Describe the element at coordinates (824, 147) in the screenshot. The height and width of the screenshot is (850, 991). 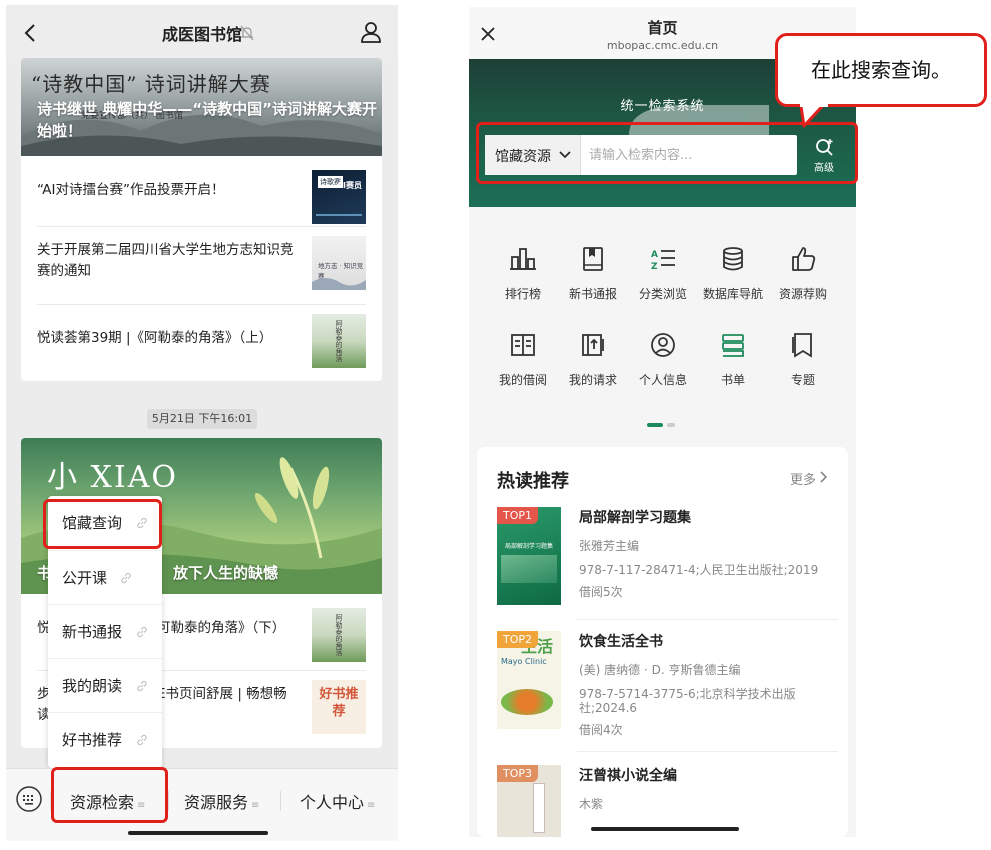
I see `search-plus-icon` at that location.